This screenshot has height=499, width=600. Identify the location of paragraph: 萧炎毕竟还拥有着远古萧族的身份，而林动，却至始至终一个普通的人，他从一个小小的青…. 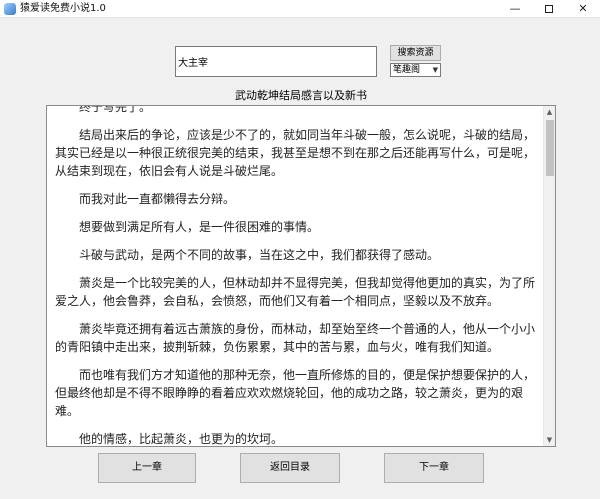
(295, 338).